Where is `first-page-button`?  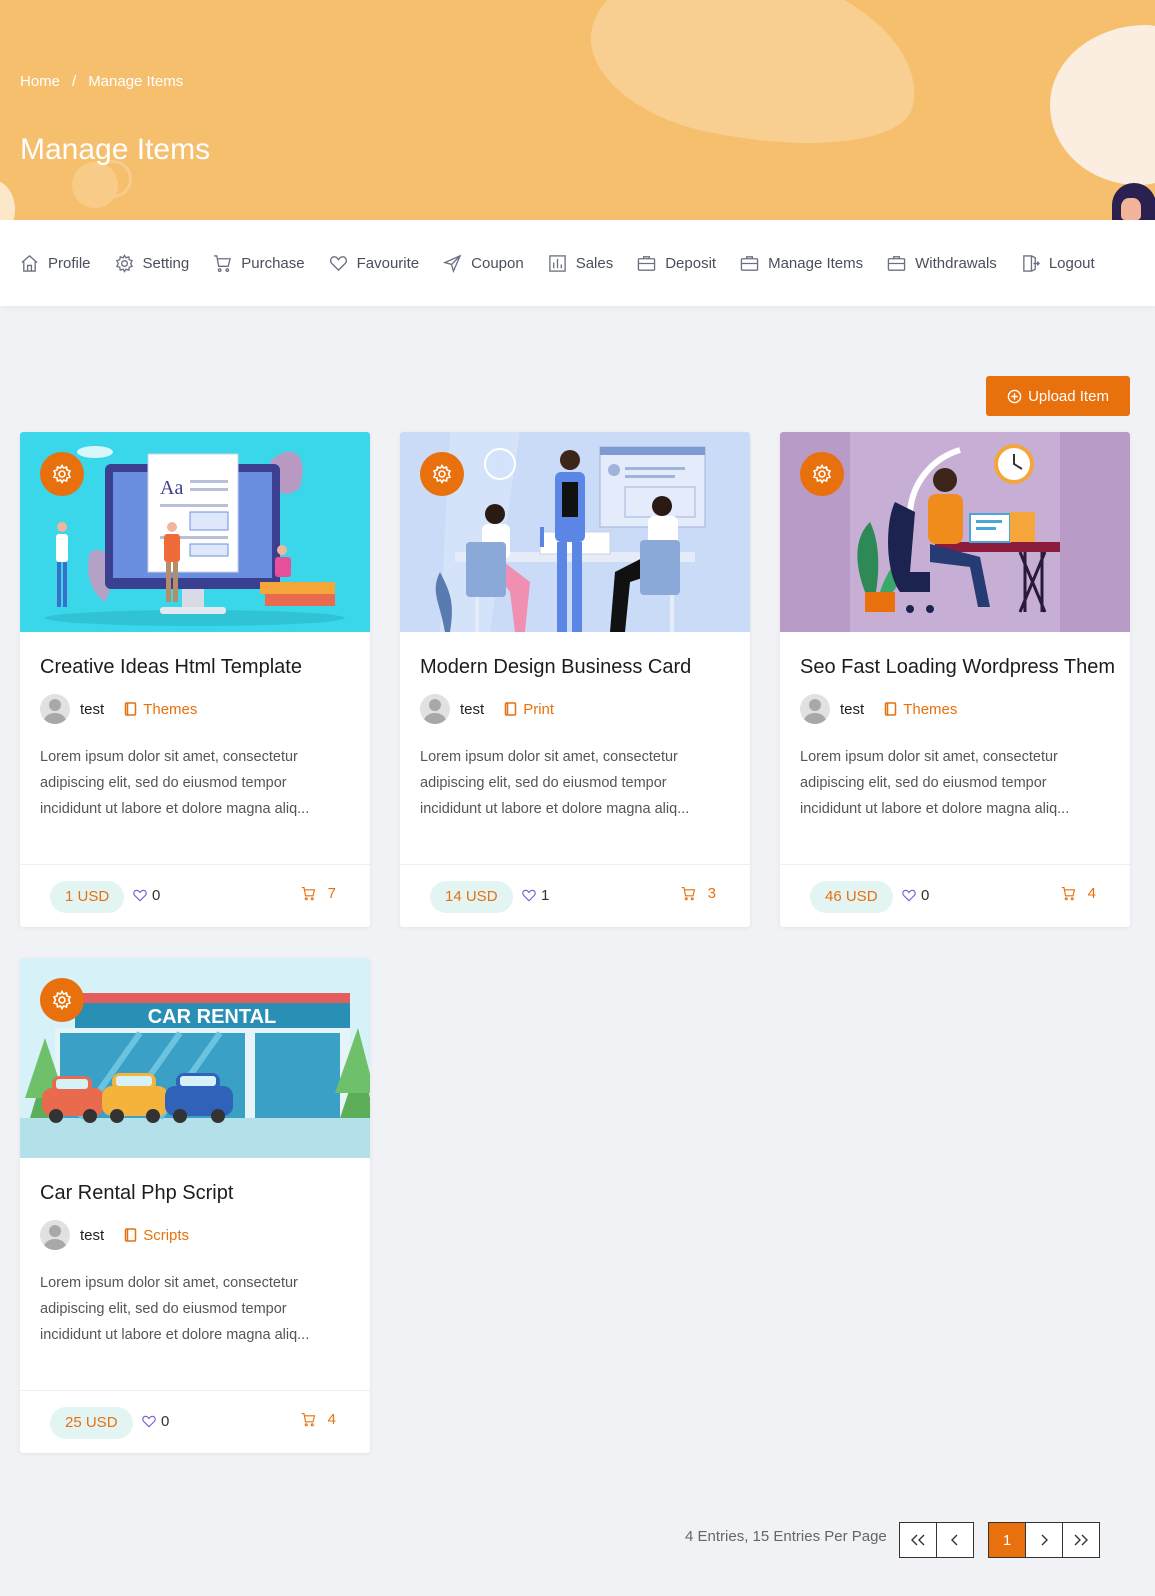 first-page-button is located at coordinates (918, 1540).